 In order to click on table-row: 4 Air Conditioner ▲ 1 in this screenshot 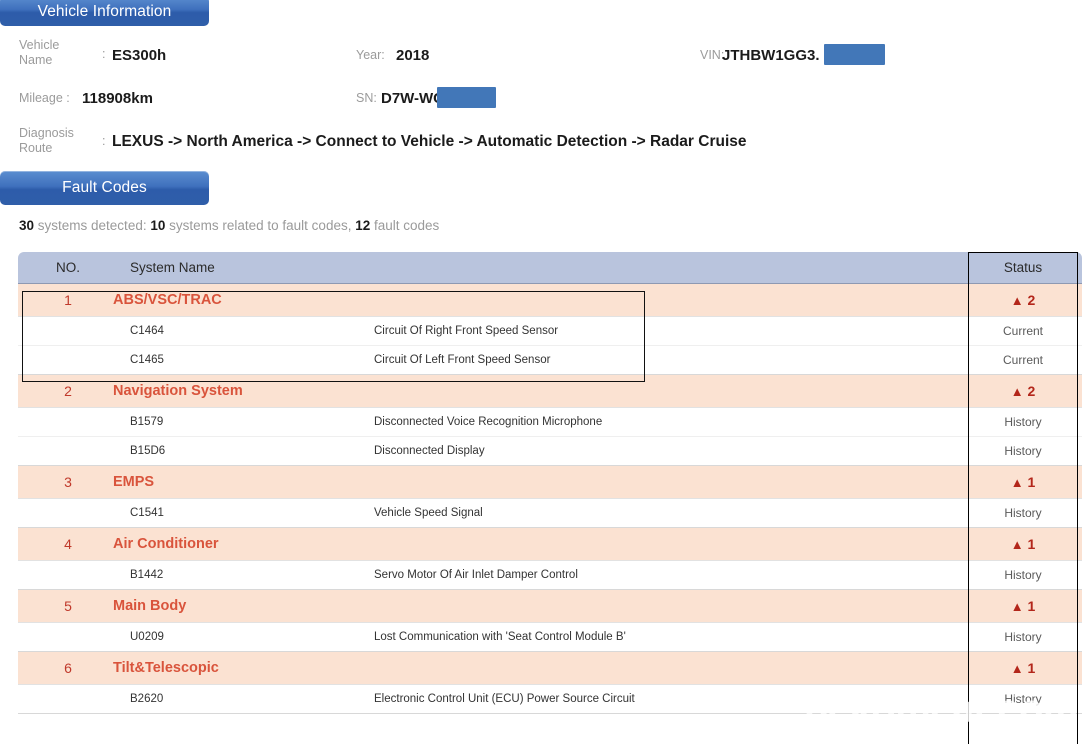, I will do `click(550, 544)`.